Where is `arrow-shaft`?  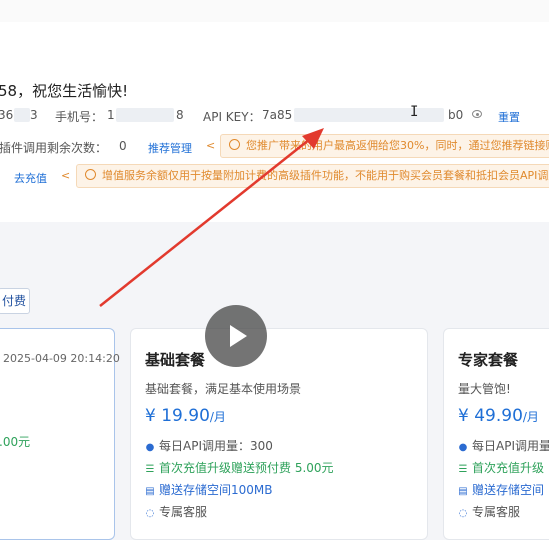 arrow-shaft is located at coordinates (207, 220).